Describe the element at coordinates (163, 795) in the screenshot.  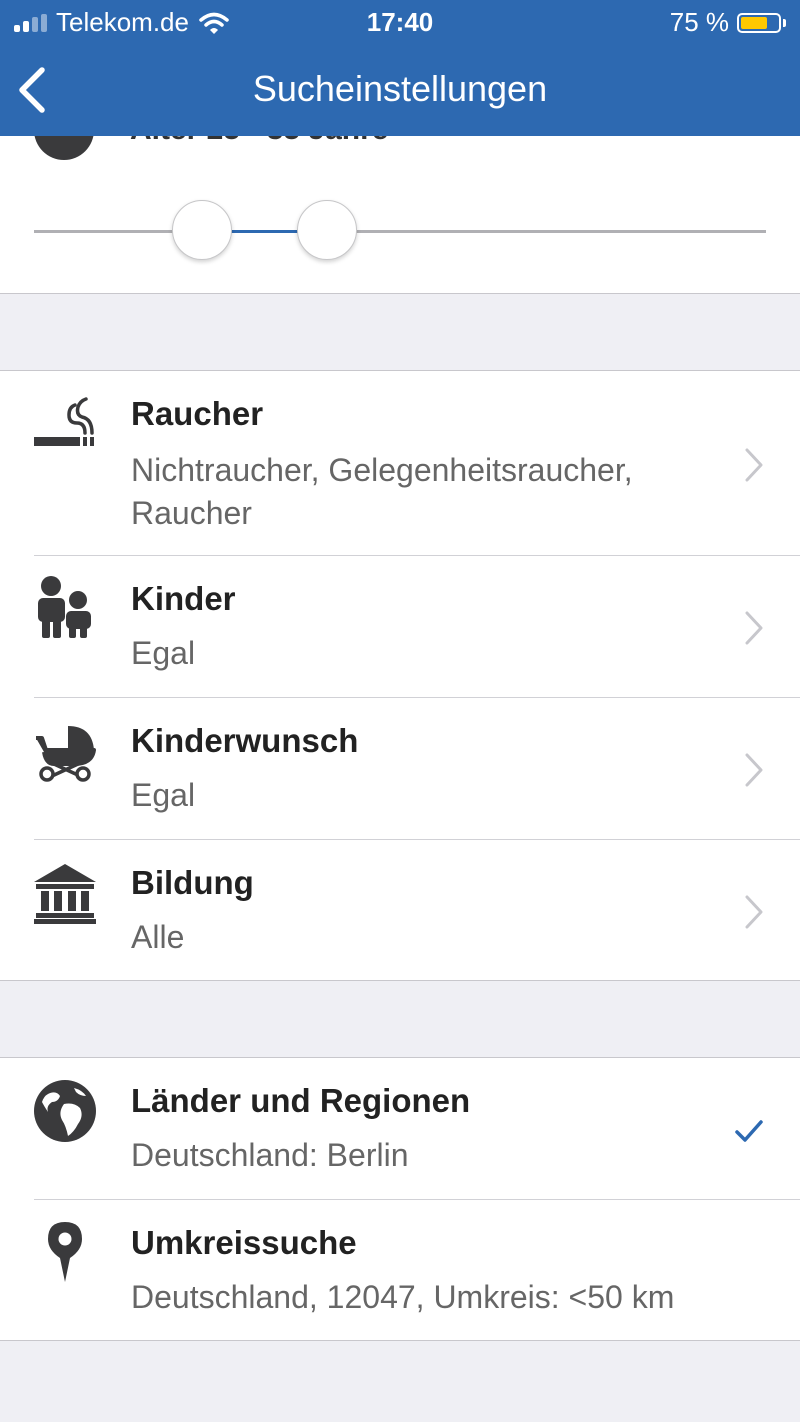
I see `child-wish-value: Egal` at that location.